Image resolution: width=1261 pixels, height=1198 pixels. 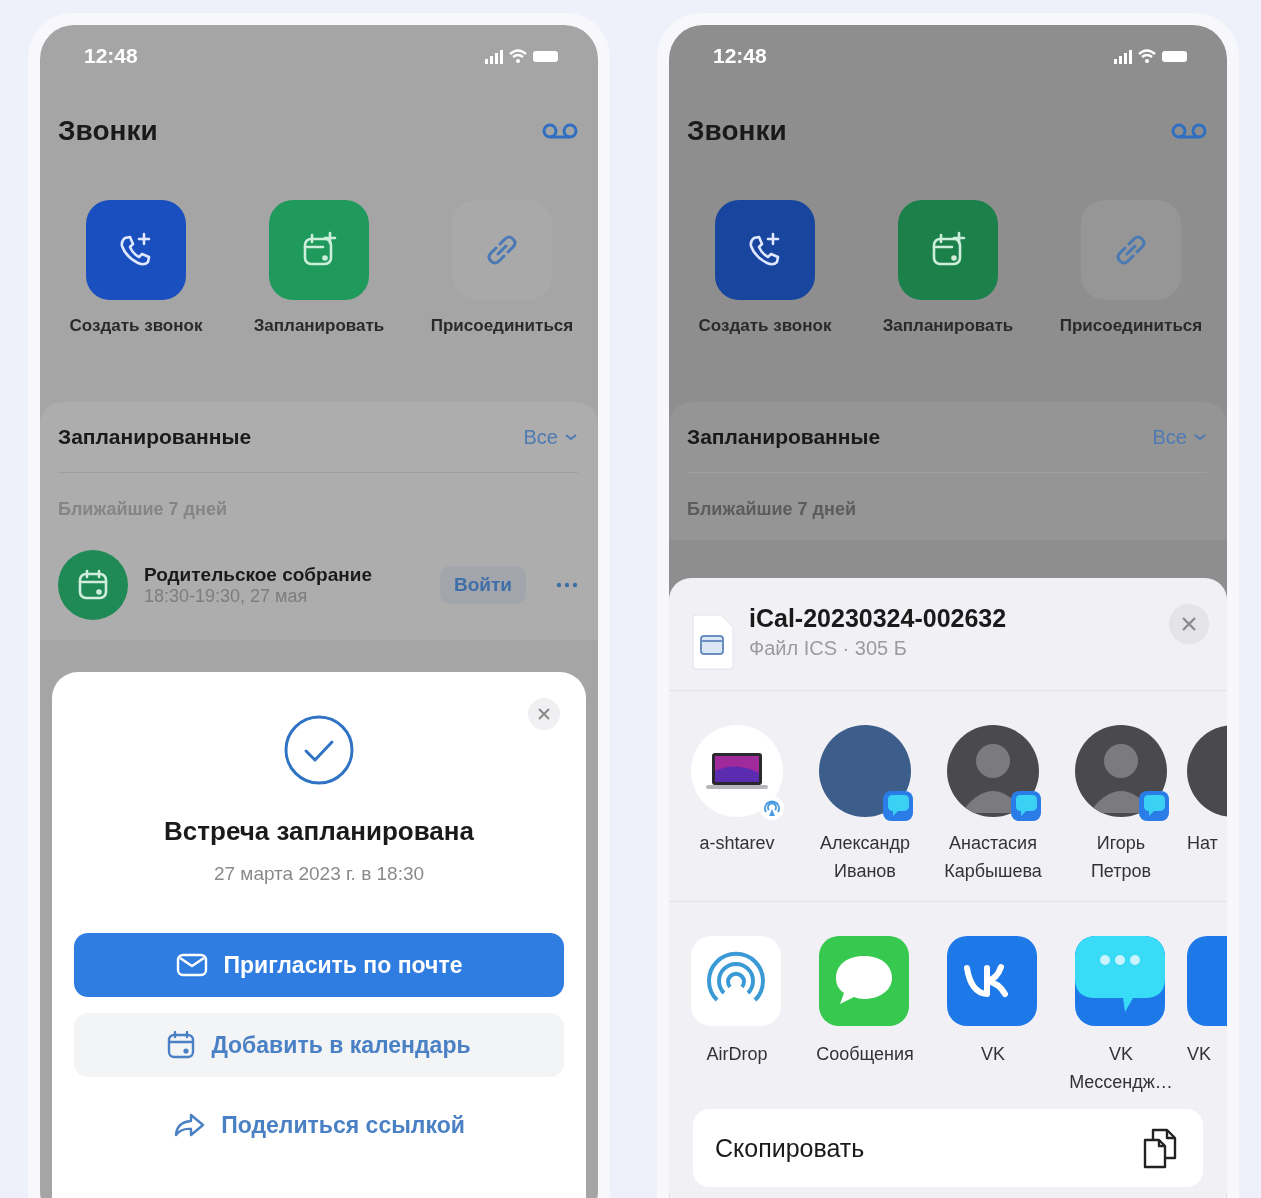 What do you see at coordinates (992, 981) in the screenshot?
I see `vk-logo-icon` at bounding box center [992, 981].